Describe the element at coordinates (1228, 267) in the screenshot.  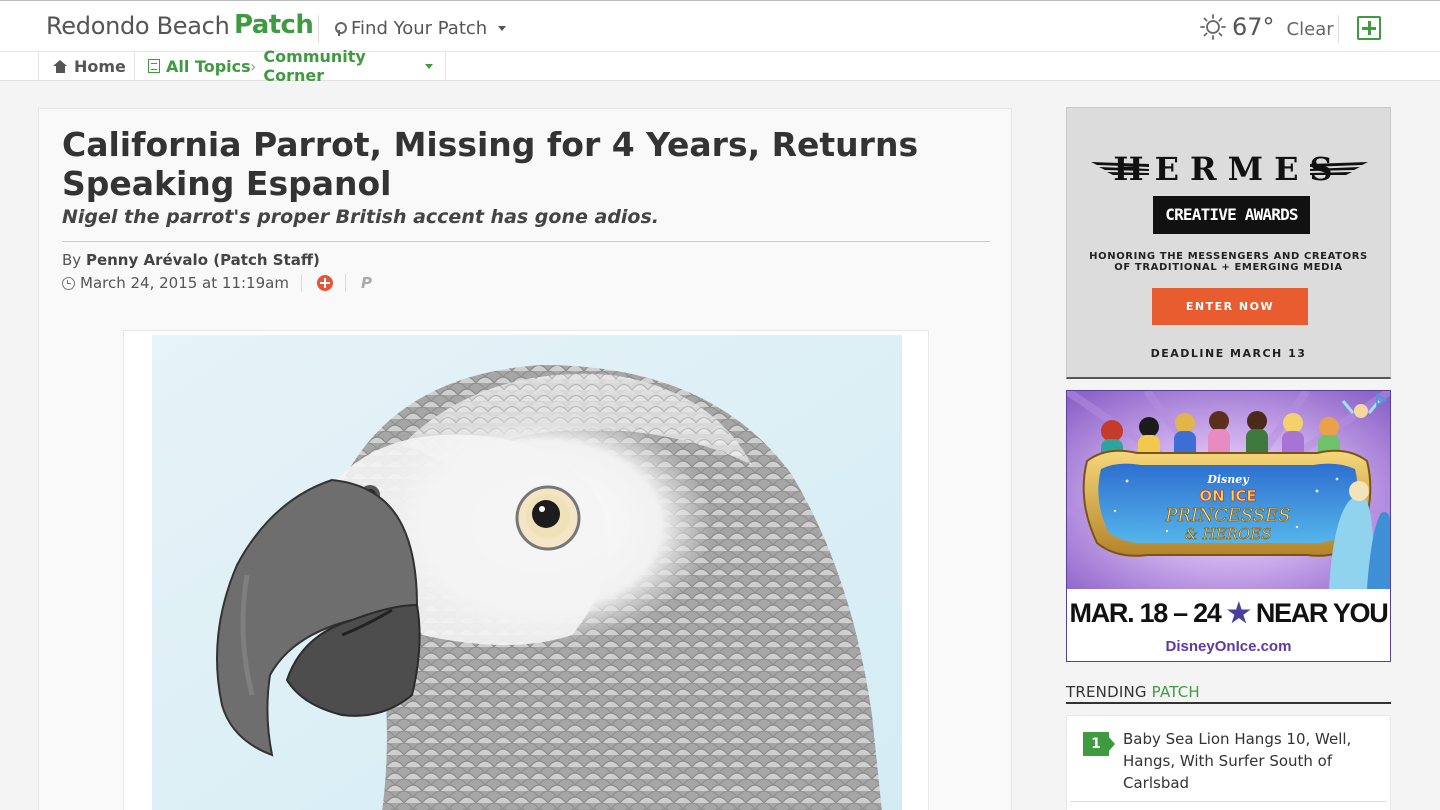
I see `hermes-tagline-line: OF TRADITIONAL + EMERGING MEDIA` at that location.